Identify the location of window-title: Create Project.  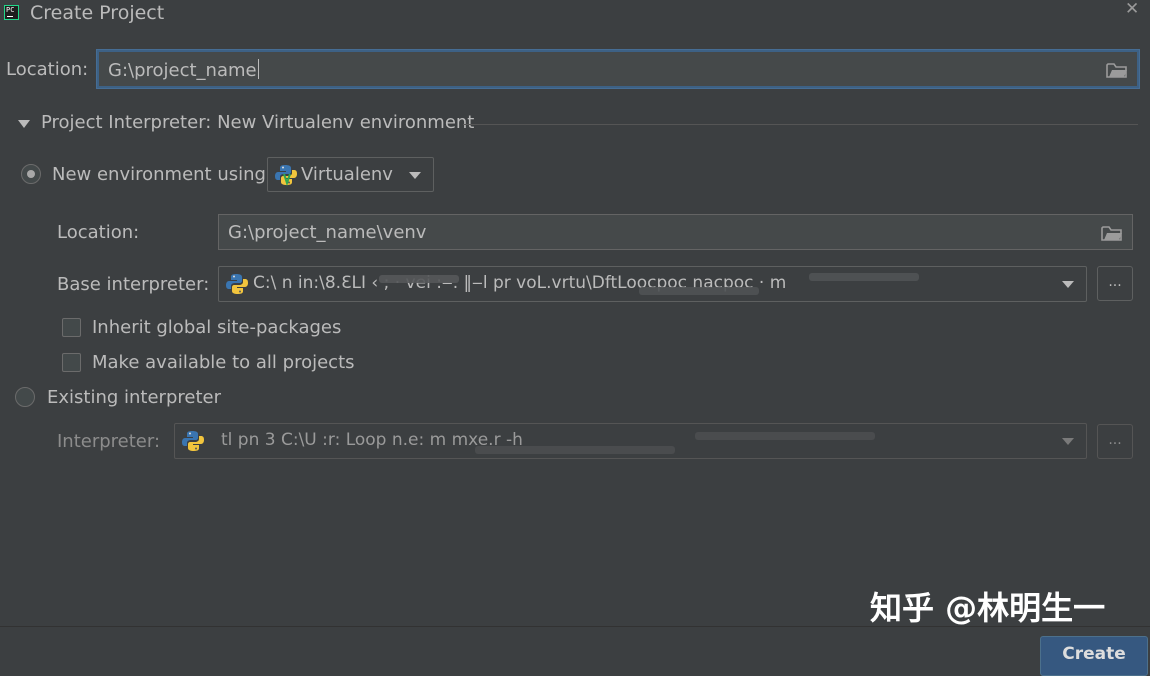
(97, 13).